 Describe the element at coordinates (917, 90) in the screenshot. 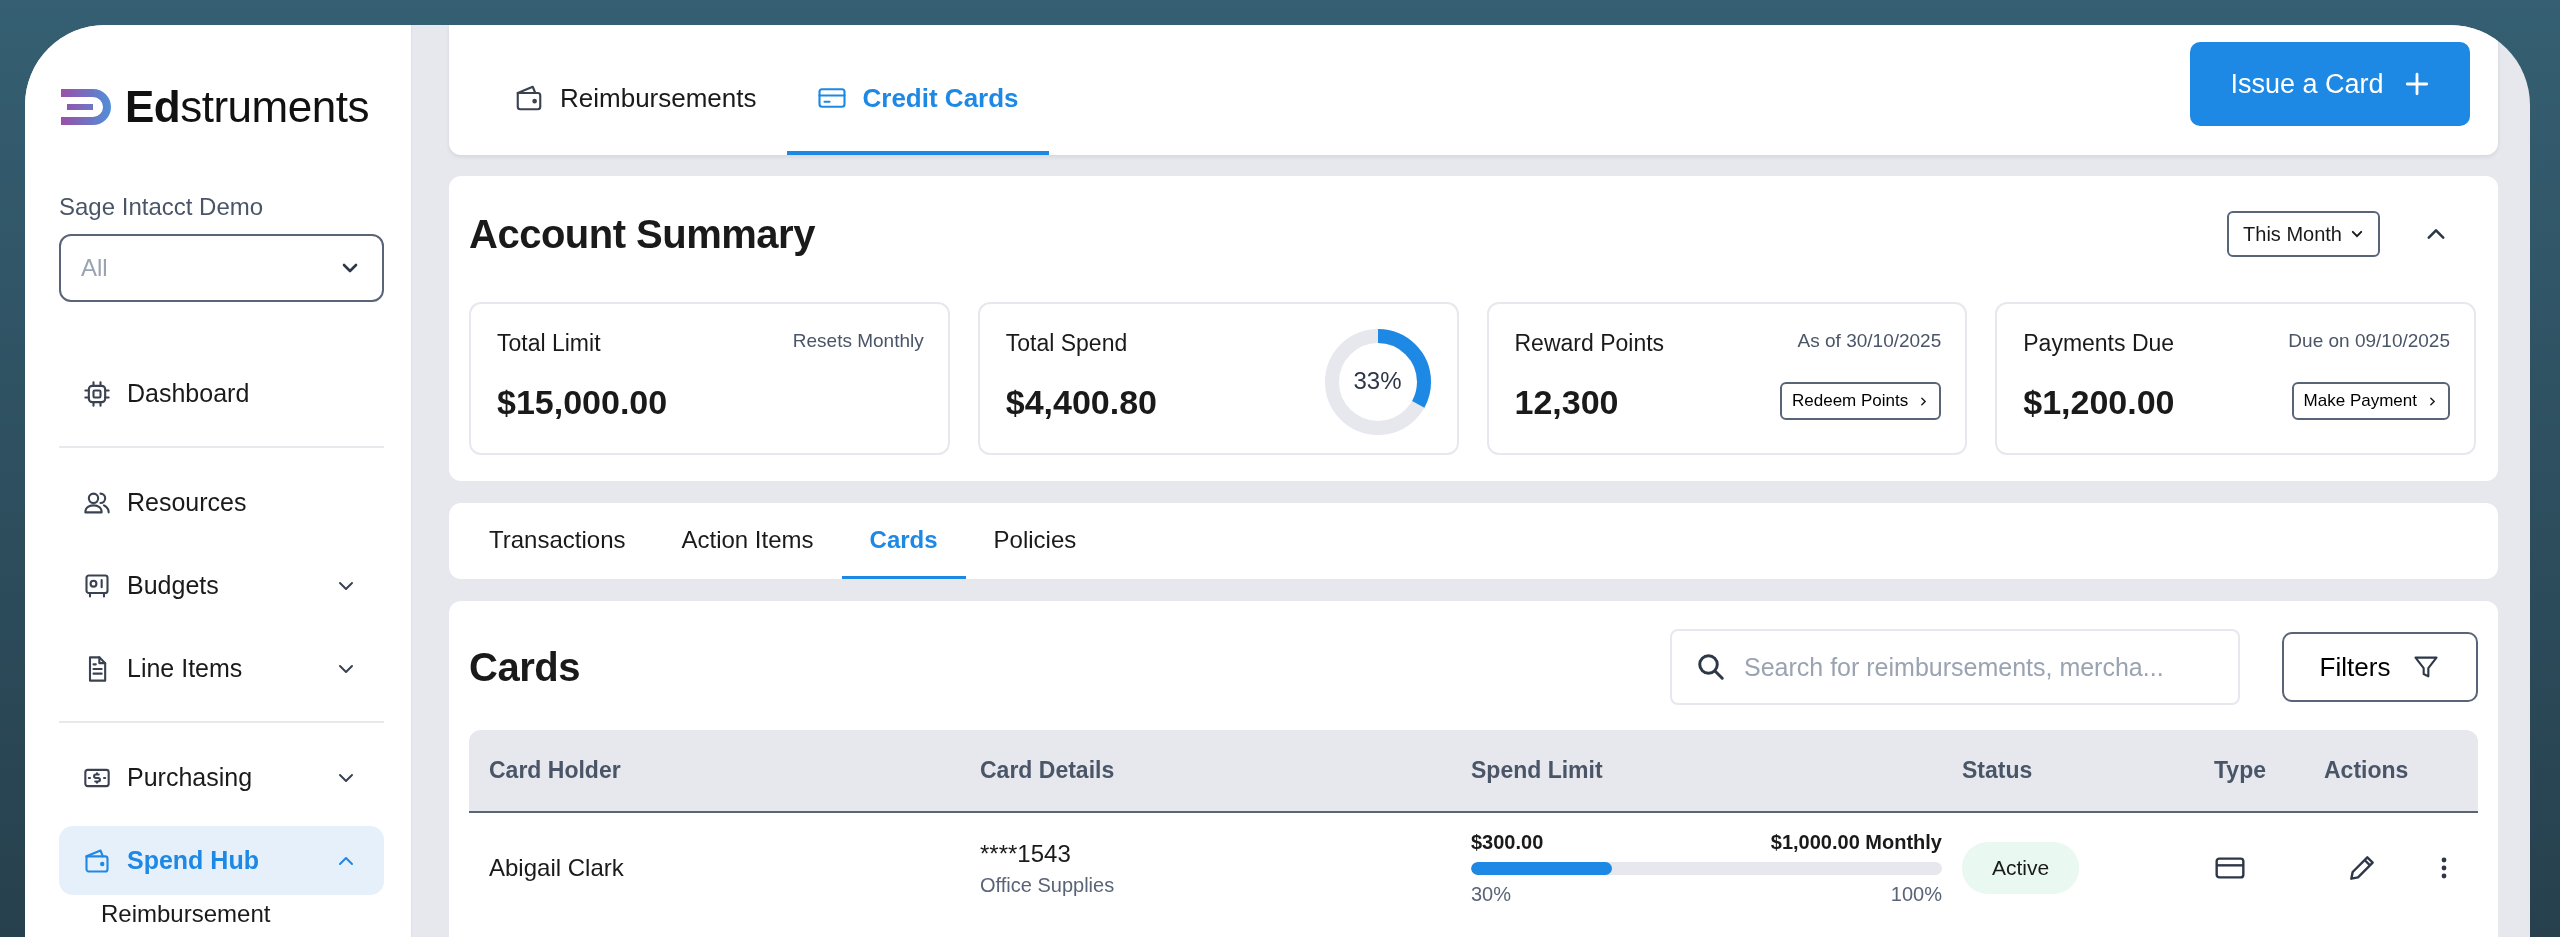

I see `top-tab: Credit Cards` at that location.